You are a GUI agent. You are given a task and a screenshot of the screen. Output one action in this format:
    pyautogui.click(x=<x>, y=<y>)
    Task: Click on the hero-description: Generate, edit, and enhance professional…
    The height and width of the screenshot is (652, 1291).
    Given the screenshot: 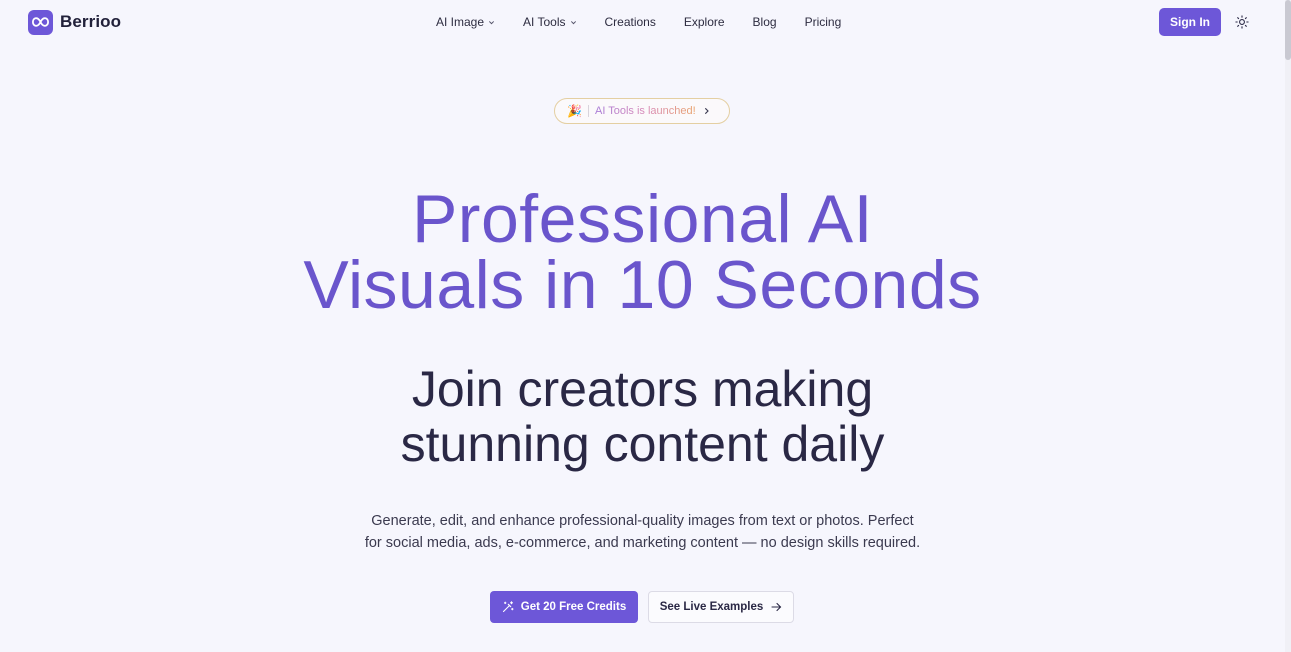 What is the action you would take?
    pyautogui.click(x=642, y=532)
    